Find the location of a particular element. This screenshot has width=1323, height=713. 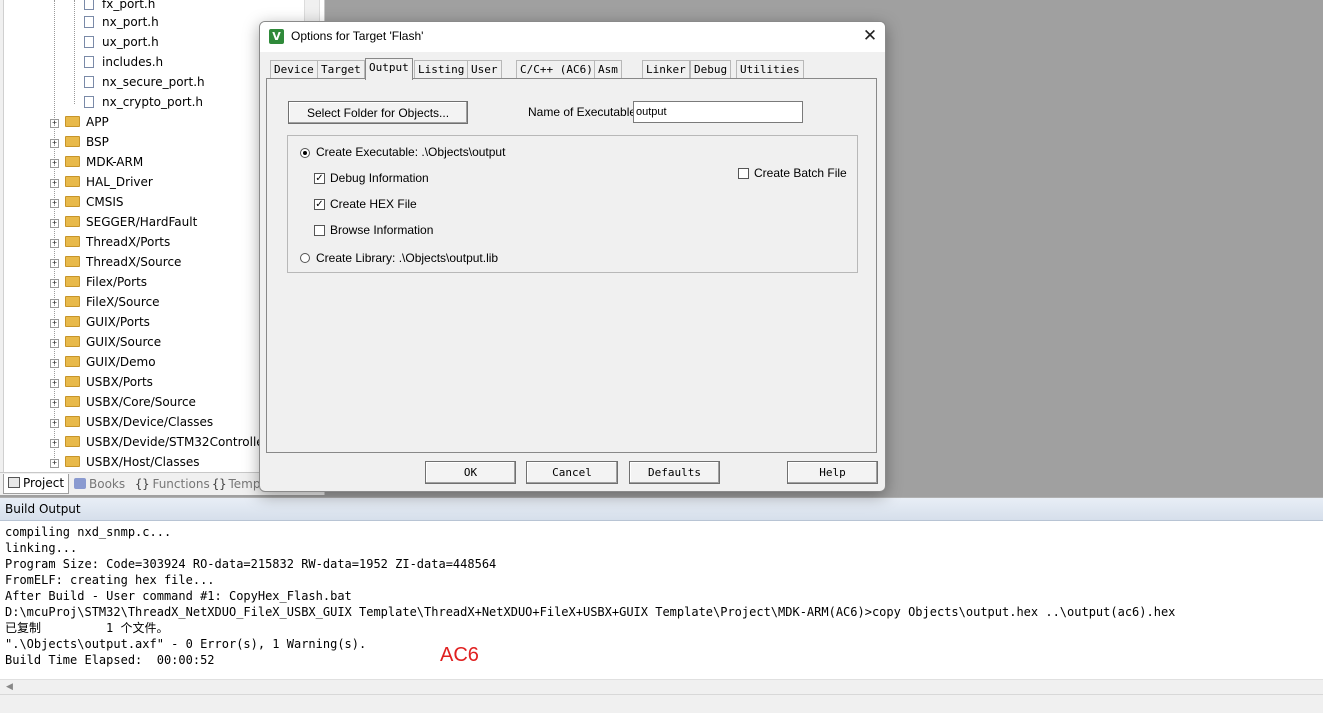

tab-linker: Linker is located at coordinates (666, 69).